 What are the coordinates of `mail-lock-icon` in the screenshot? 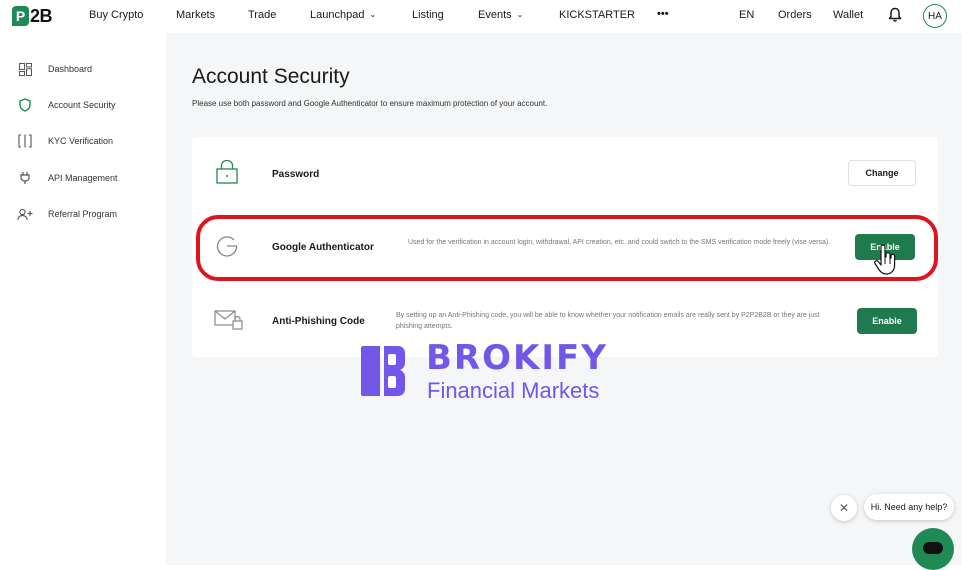 It's located at (228, 320).